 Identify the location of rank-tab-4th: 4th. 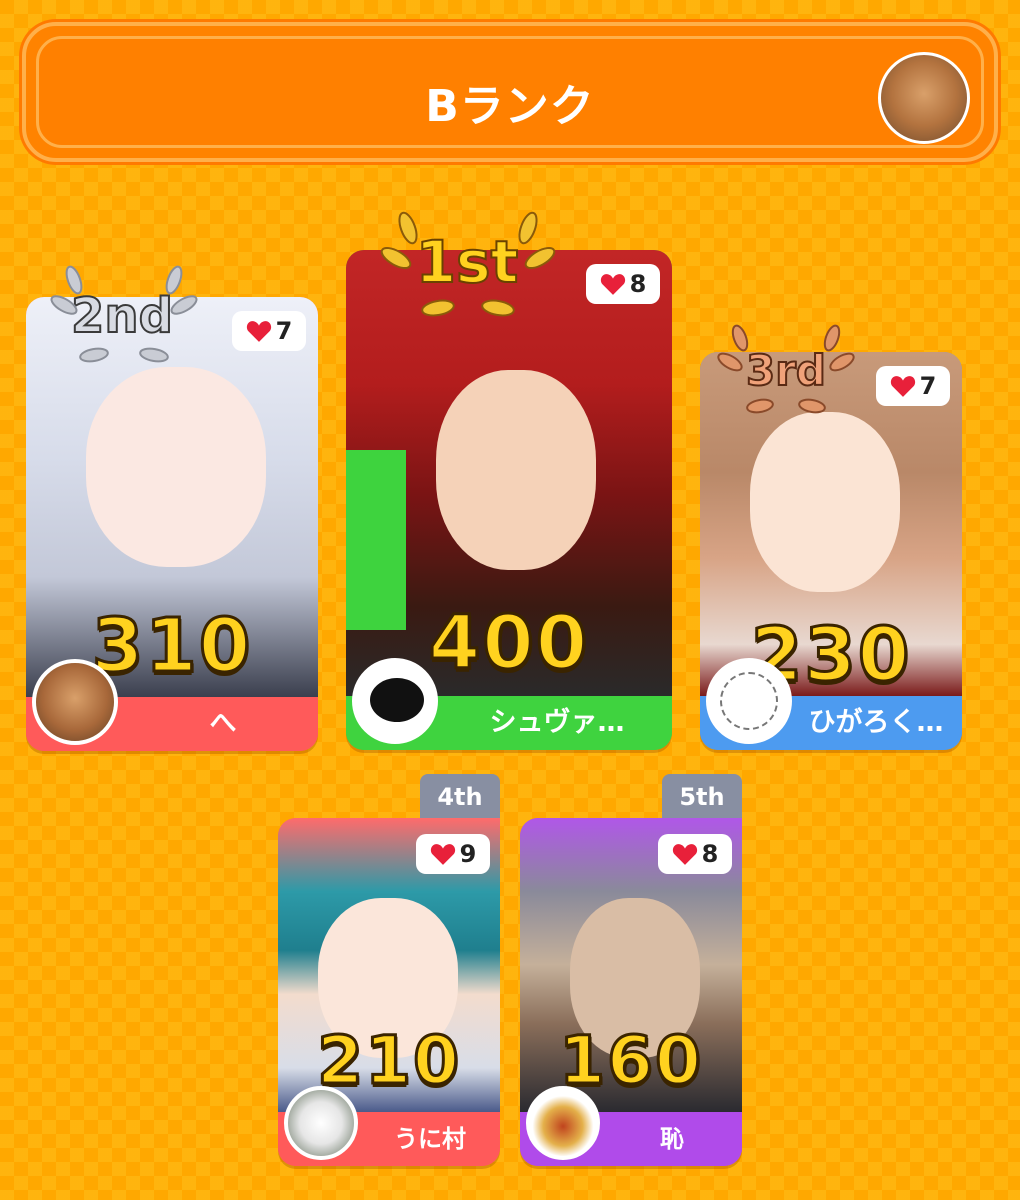
(460, 797).